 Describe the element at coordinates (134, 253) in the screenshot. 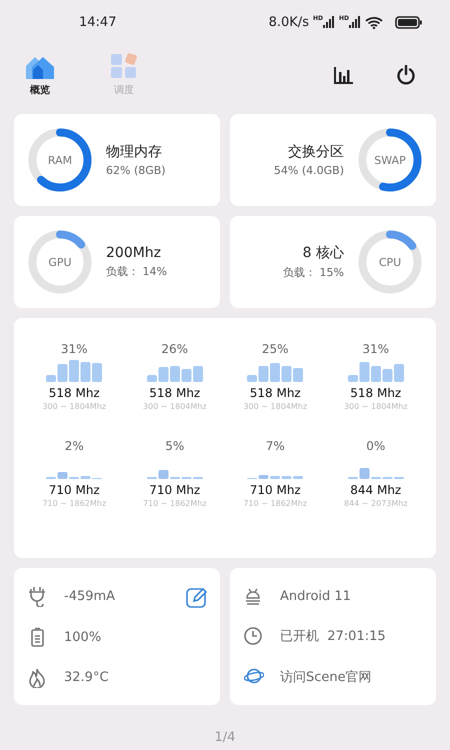

I see `gauge-title: 200Mhz` at that location.